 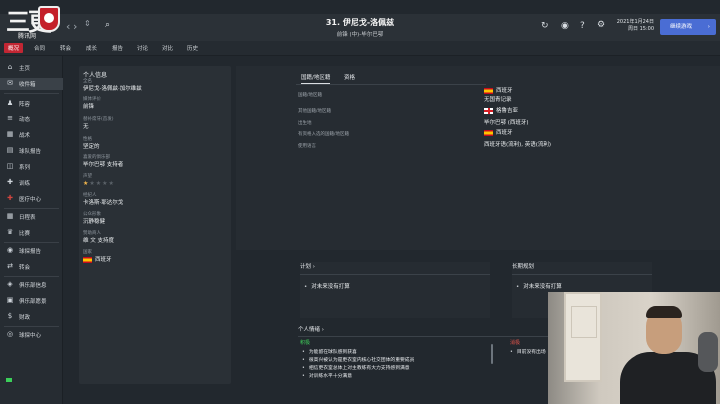 What do you see at coordinates (31, 335) in the screenshot?
I see `sidebar-item-scout-centre: ◎ 球探中心` at bounding box center [31, 335].